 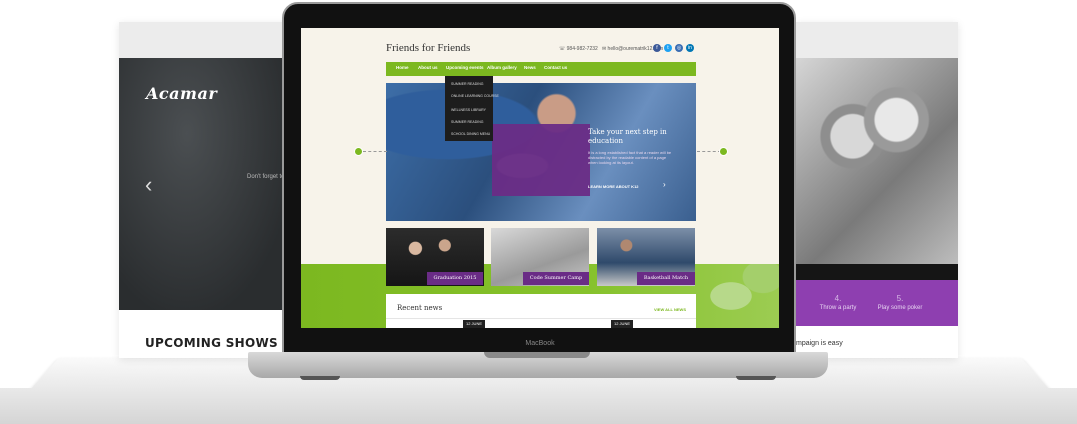 What do you see at coordinates (540, 343) in the screenshot?
I see `macbook-label: MacBook` at bounding box center [540, 343].